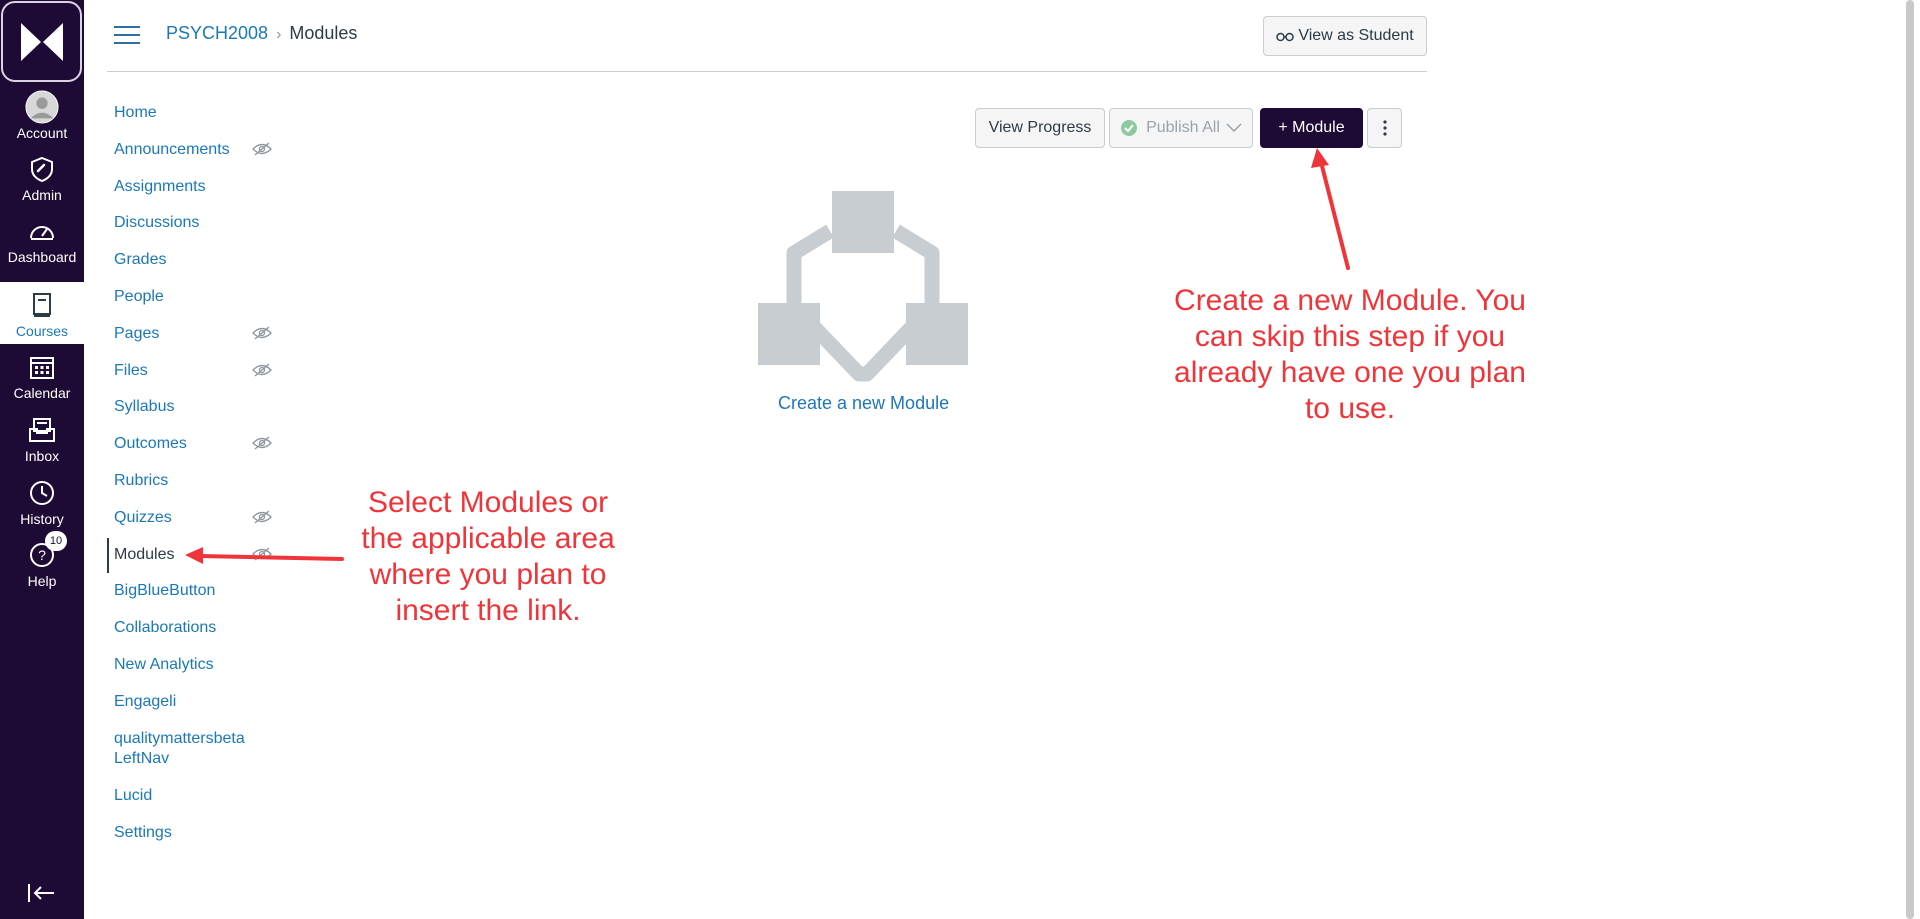 The width and height of the screenshot is (1920, 919). Describe the element at coordinates (1910, 459) in the screenshot. I see `page-scrollbar` at that location.